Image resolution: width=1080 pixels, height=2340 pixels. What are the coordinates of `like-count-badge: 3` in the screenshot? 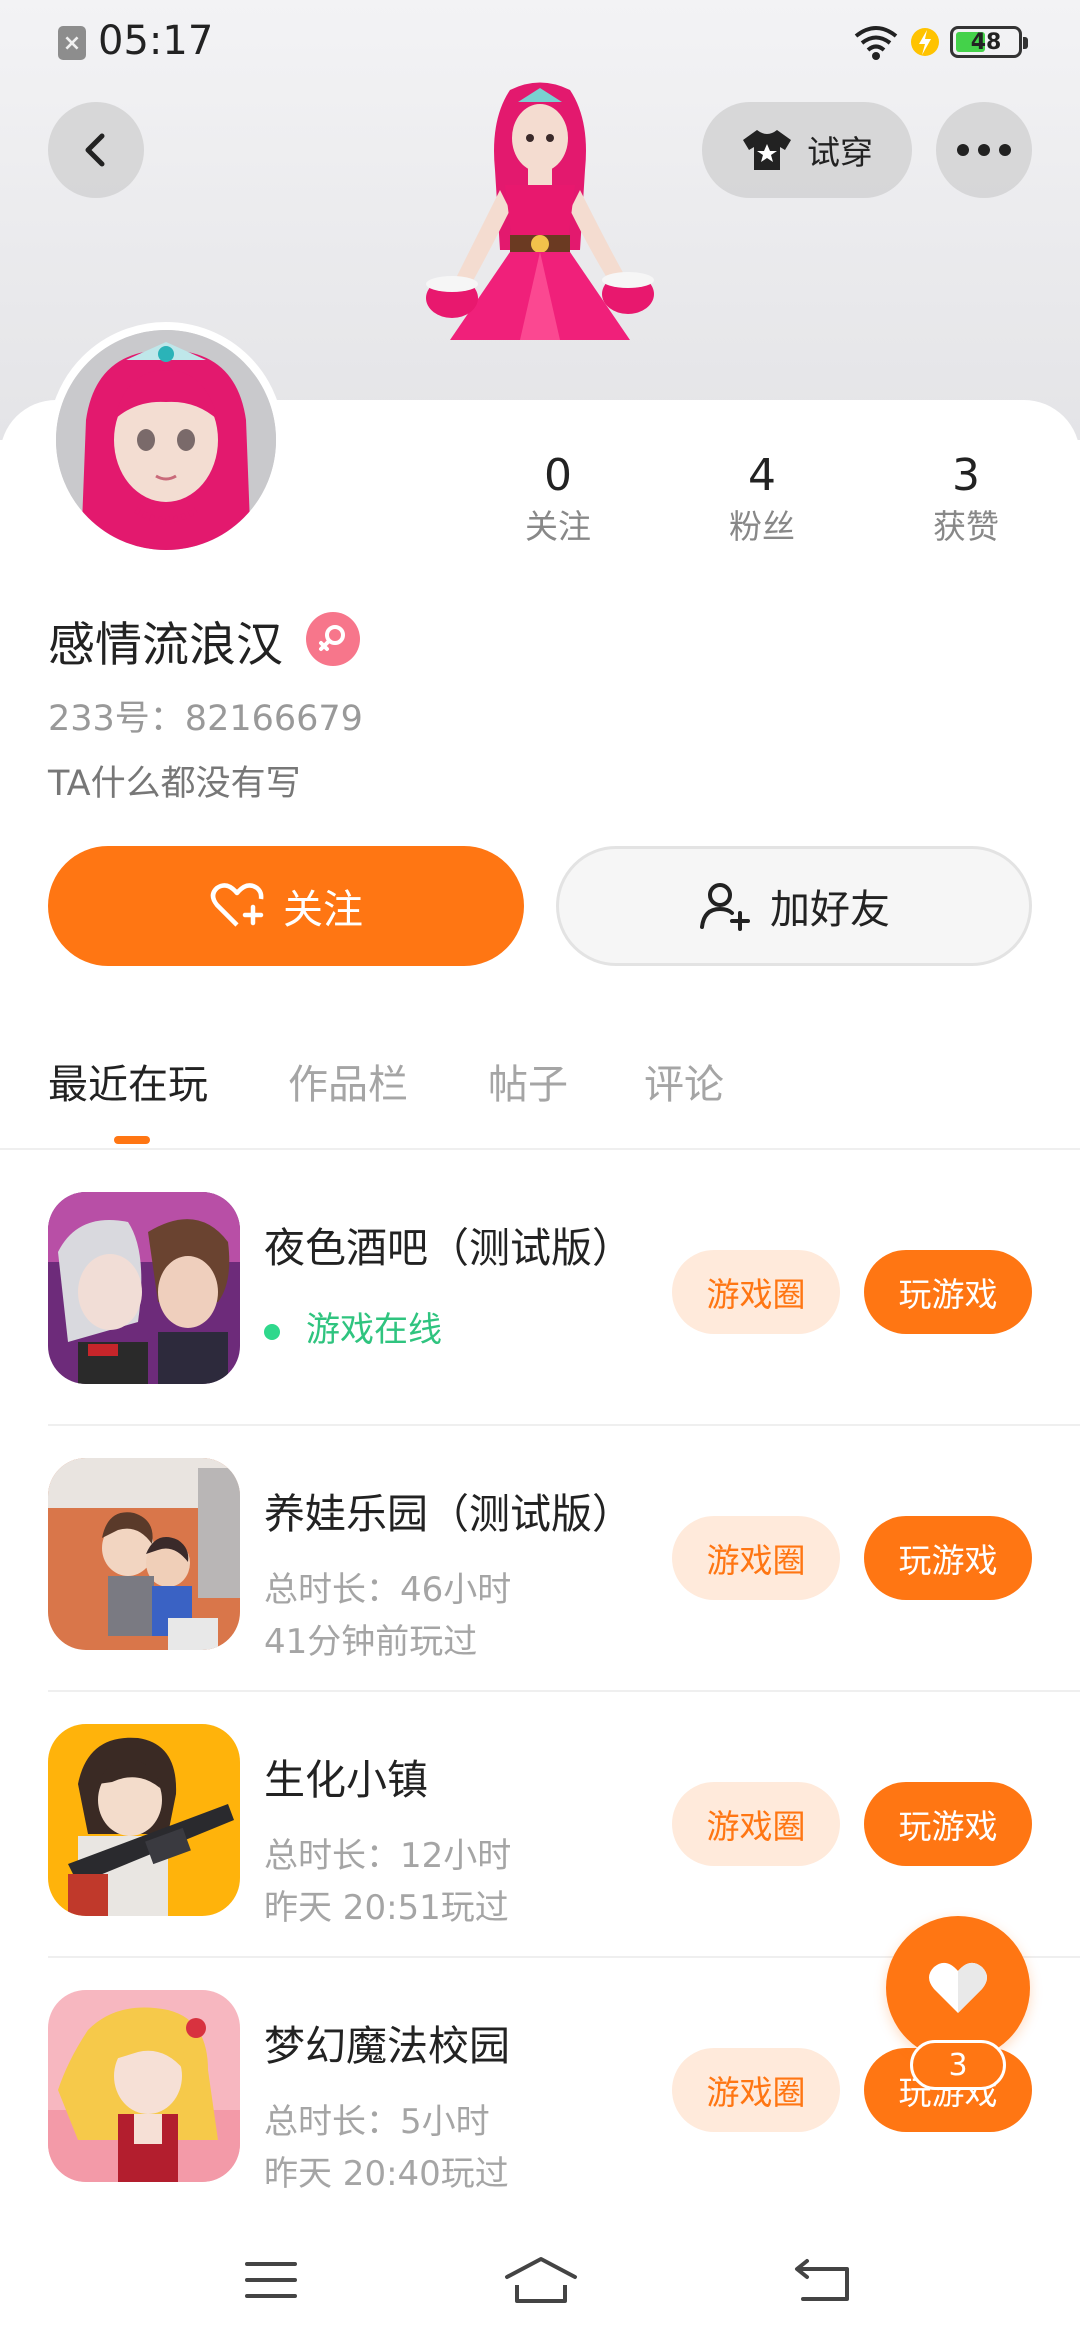 It's located at (958, 2065).